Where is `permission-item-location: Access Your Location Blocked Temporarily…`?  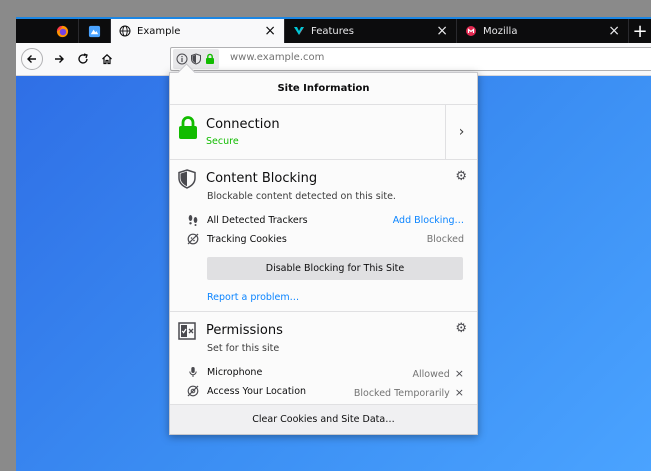 permission-item-location: Access Your Location Blocked Temporarily… is located at coordinates (325, 392).